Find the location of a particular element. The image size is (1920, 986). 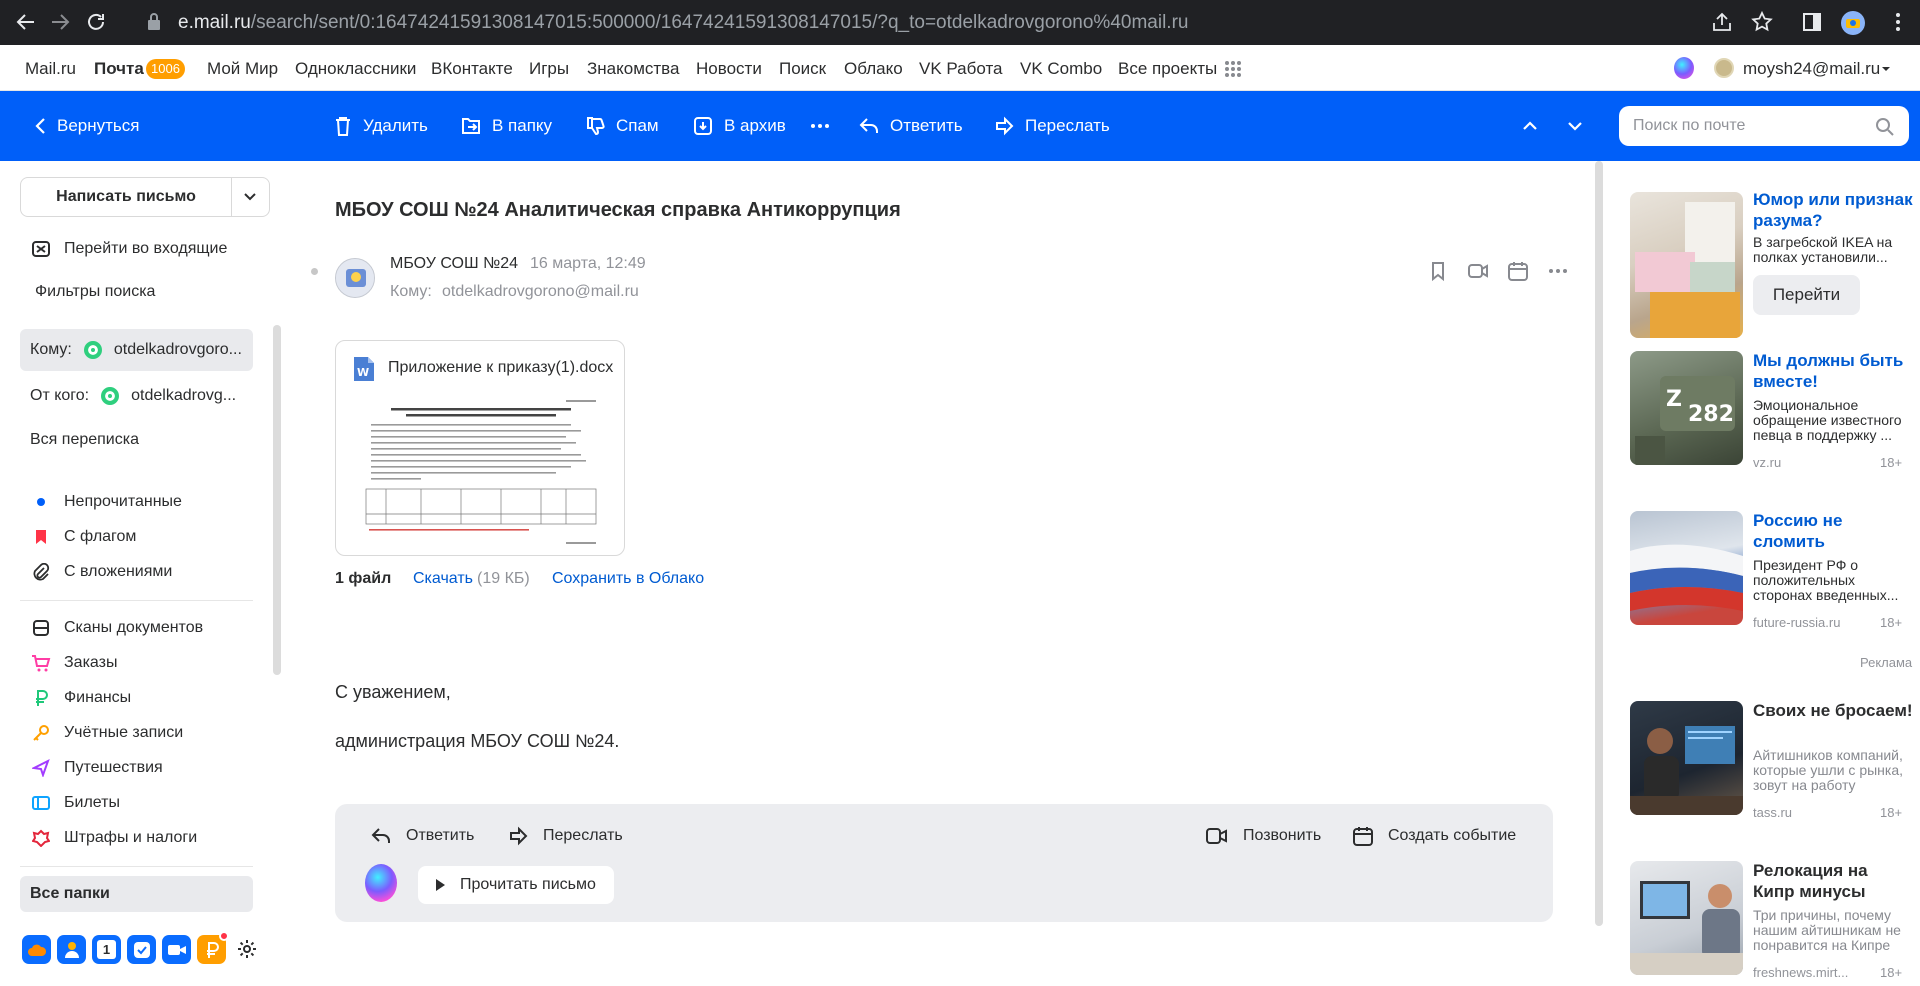

search-icon is located at coordinates (1885, 127).